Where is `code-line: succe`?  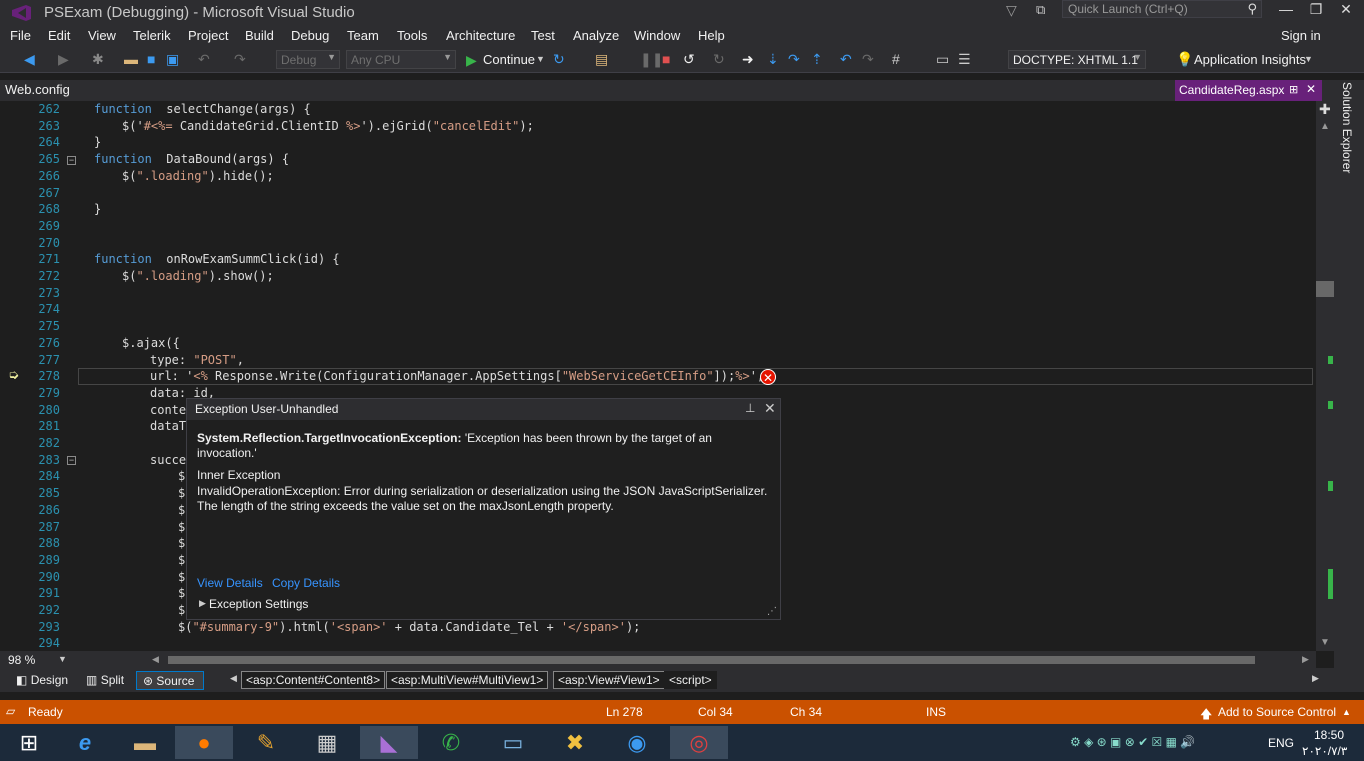 code-line: succe is located at coordinates (168, 460).